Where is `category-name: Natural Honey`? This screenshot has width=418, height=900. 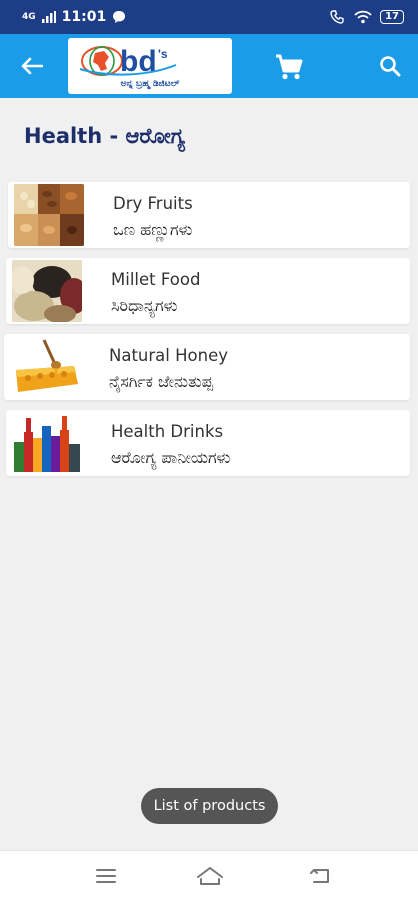
category-name: Natural Honey is located at coordinates (168, 355).